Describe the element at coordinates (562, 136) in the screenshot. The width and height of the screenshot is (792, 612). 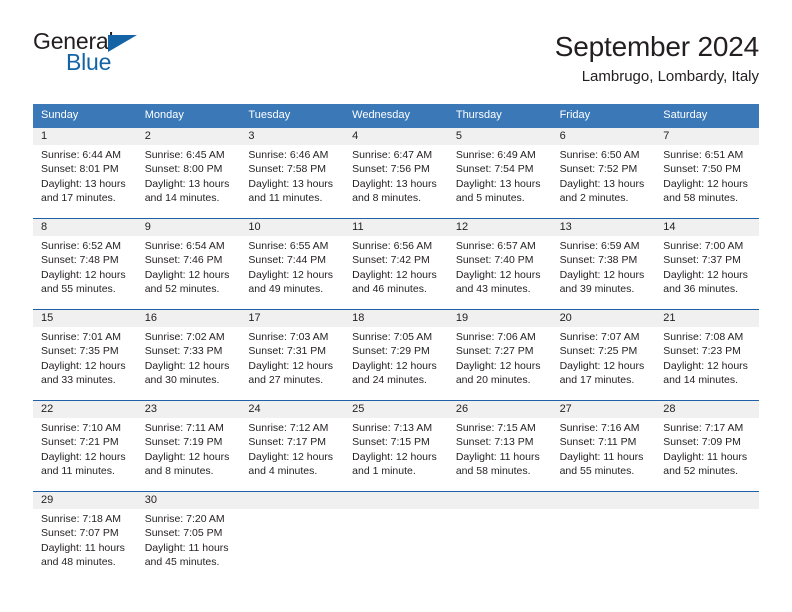
I see `day-number: 6` at that location.